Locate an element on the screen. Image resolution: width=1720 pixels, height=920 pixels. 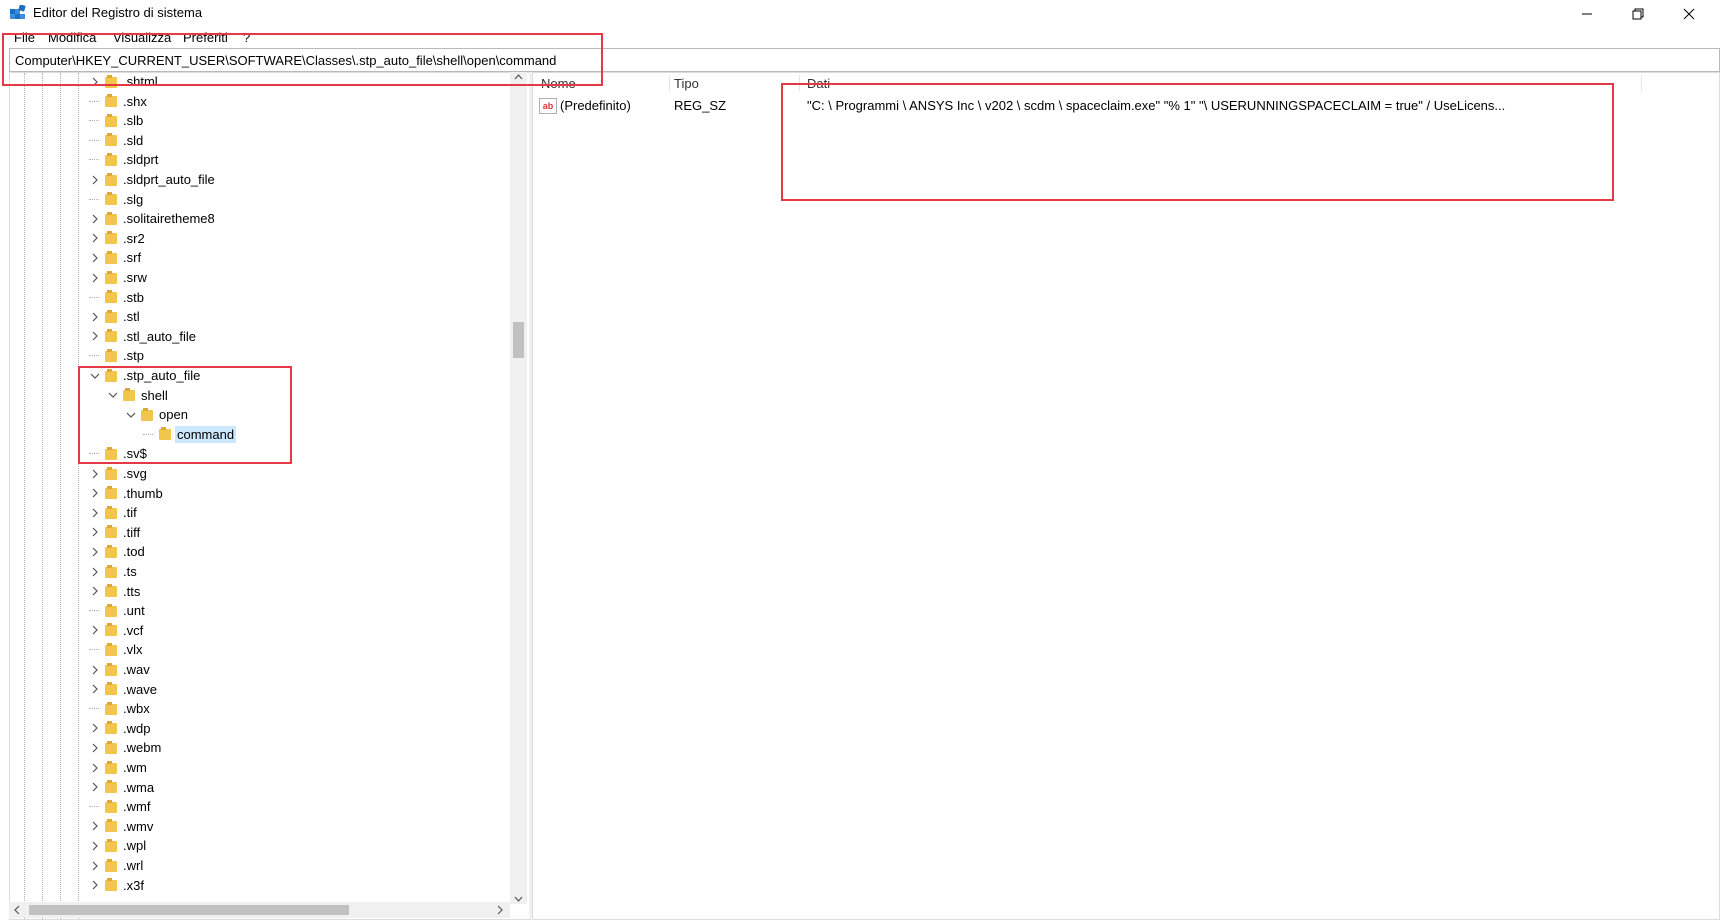
tree-node-label: .vcf is located at coordinates (133, 630).